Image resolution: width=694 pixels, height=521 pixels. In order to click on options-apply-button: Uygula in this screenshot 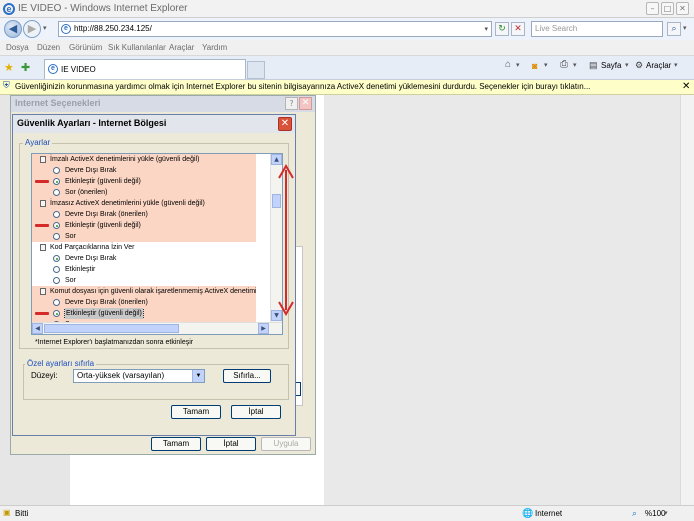, I will do `click(286, 444)`.